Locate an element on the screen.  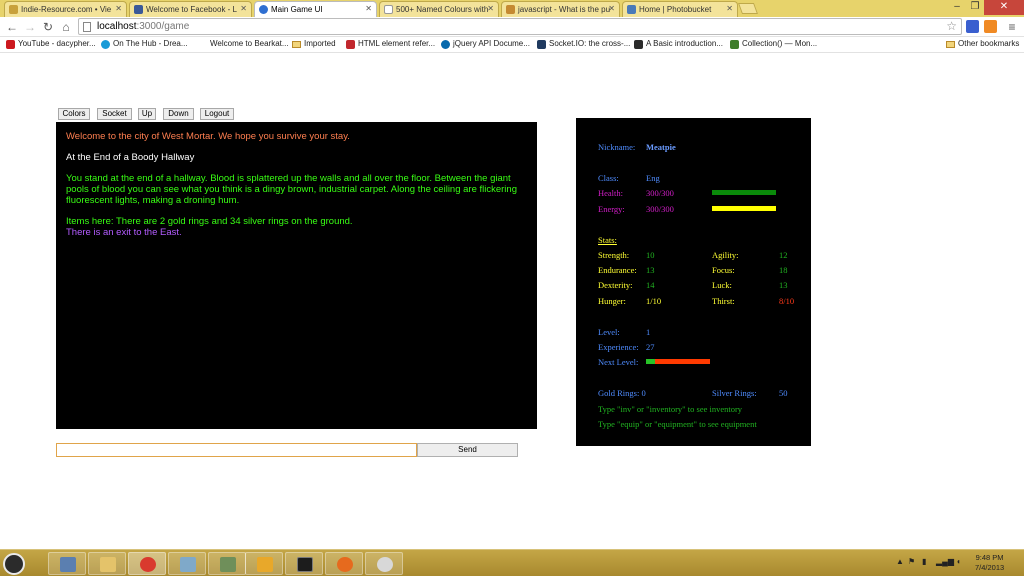
taskbar-app-explorer is located at coordinates (107, 563).